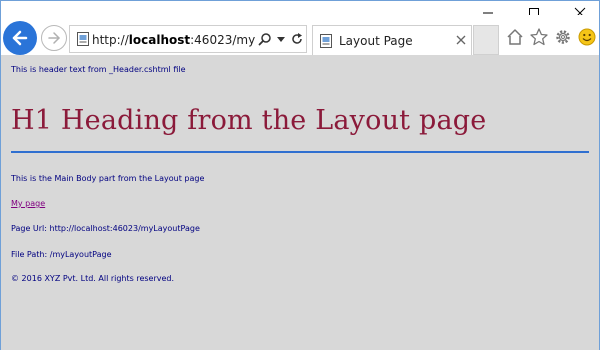 Image resolution: width=600 pixels, height=350 pixels. Describe the element at coordinates (28, 203) in the screenshot. I see `my-page-link: My page` at that location.